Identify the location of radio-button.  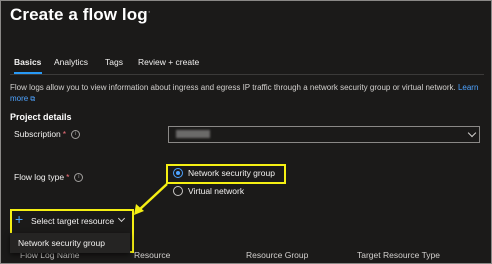
(178, 191).